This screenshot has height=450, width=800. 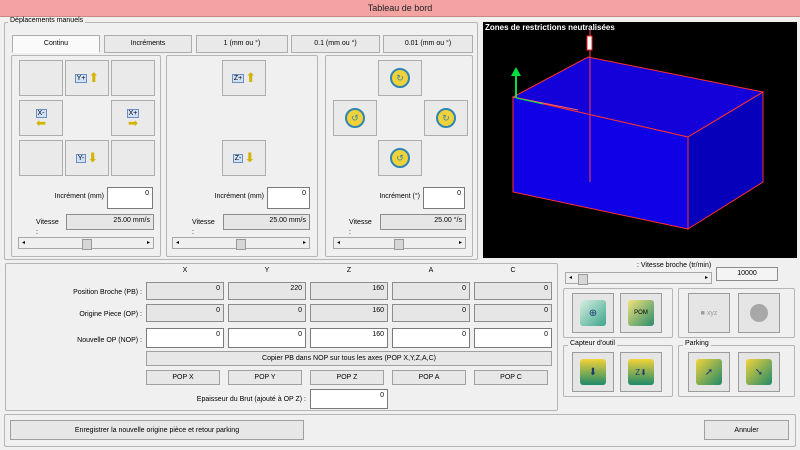 I want to click on parking-return-icon: ➘, so click(x=759, y=372).